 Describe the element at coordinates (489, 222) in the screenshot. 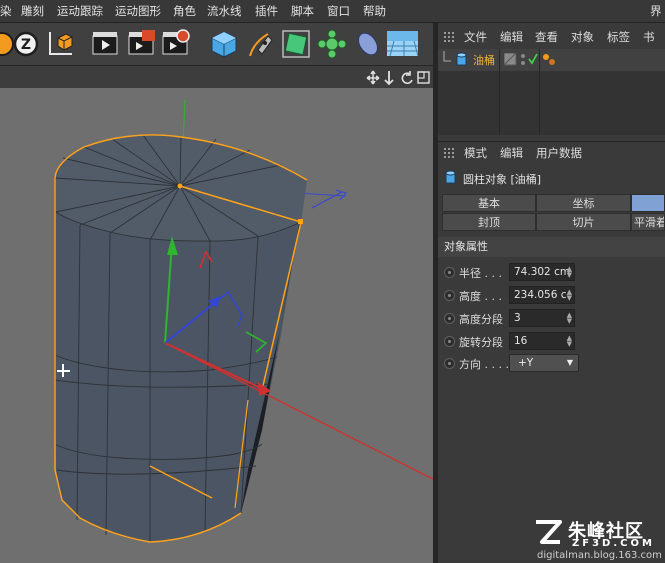

I see `tab-caps: 封顶` at that location.